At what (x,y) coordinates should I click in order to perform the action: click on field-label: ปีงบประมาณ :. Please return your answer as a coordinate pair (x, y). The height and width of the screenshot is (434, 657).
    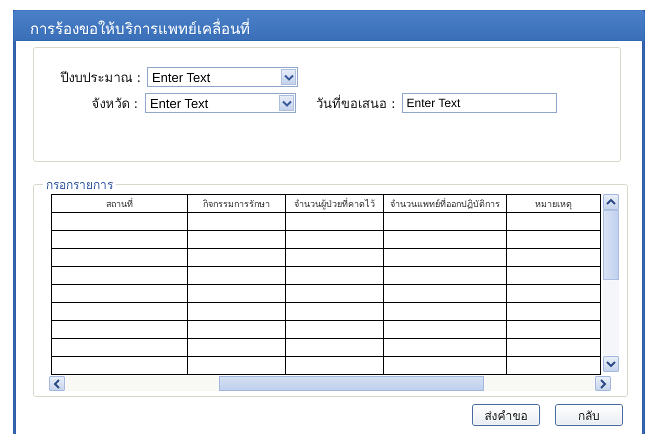
    Looking at the image, I should click on (100, 79).